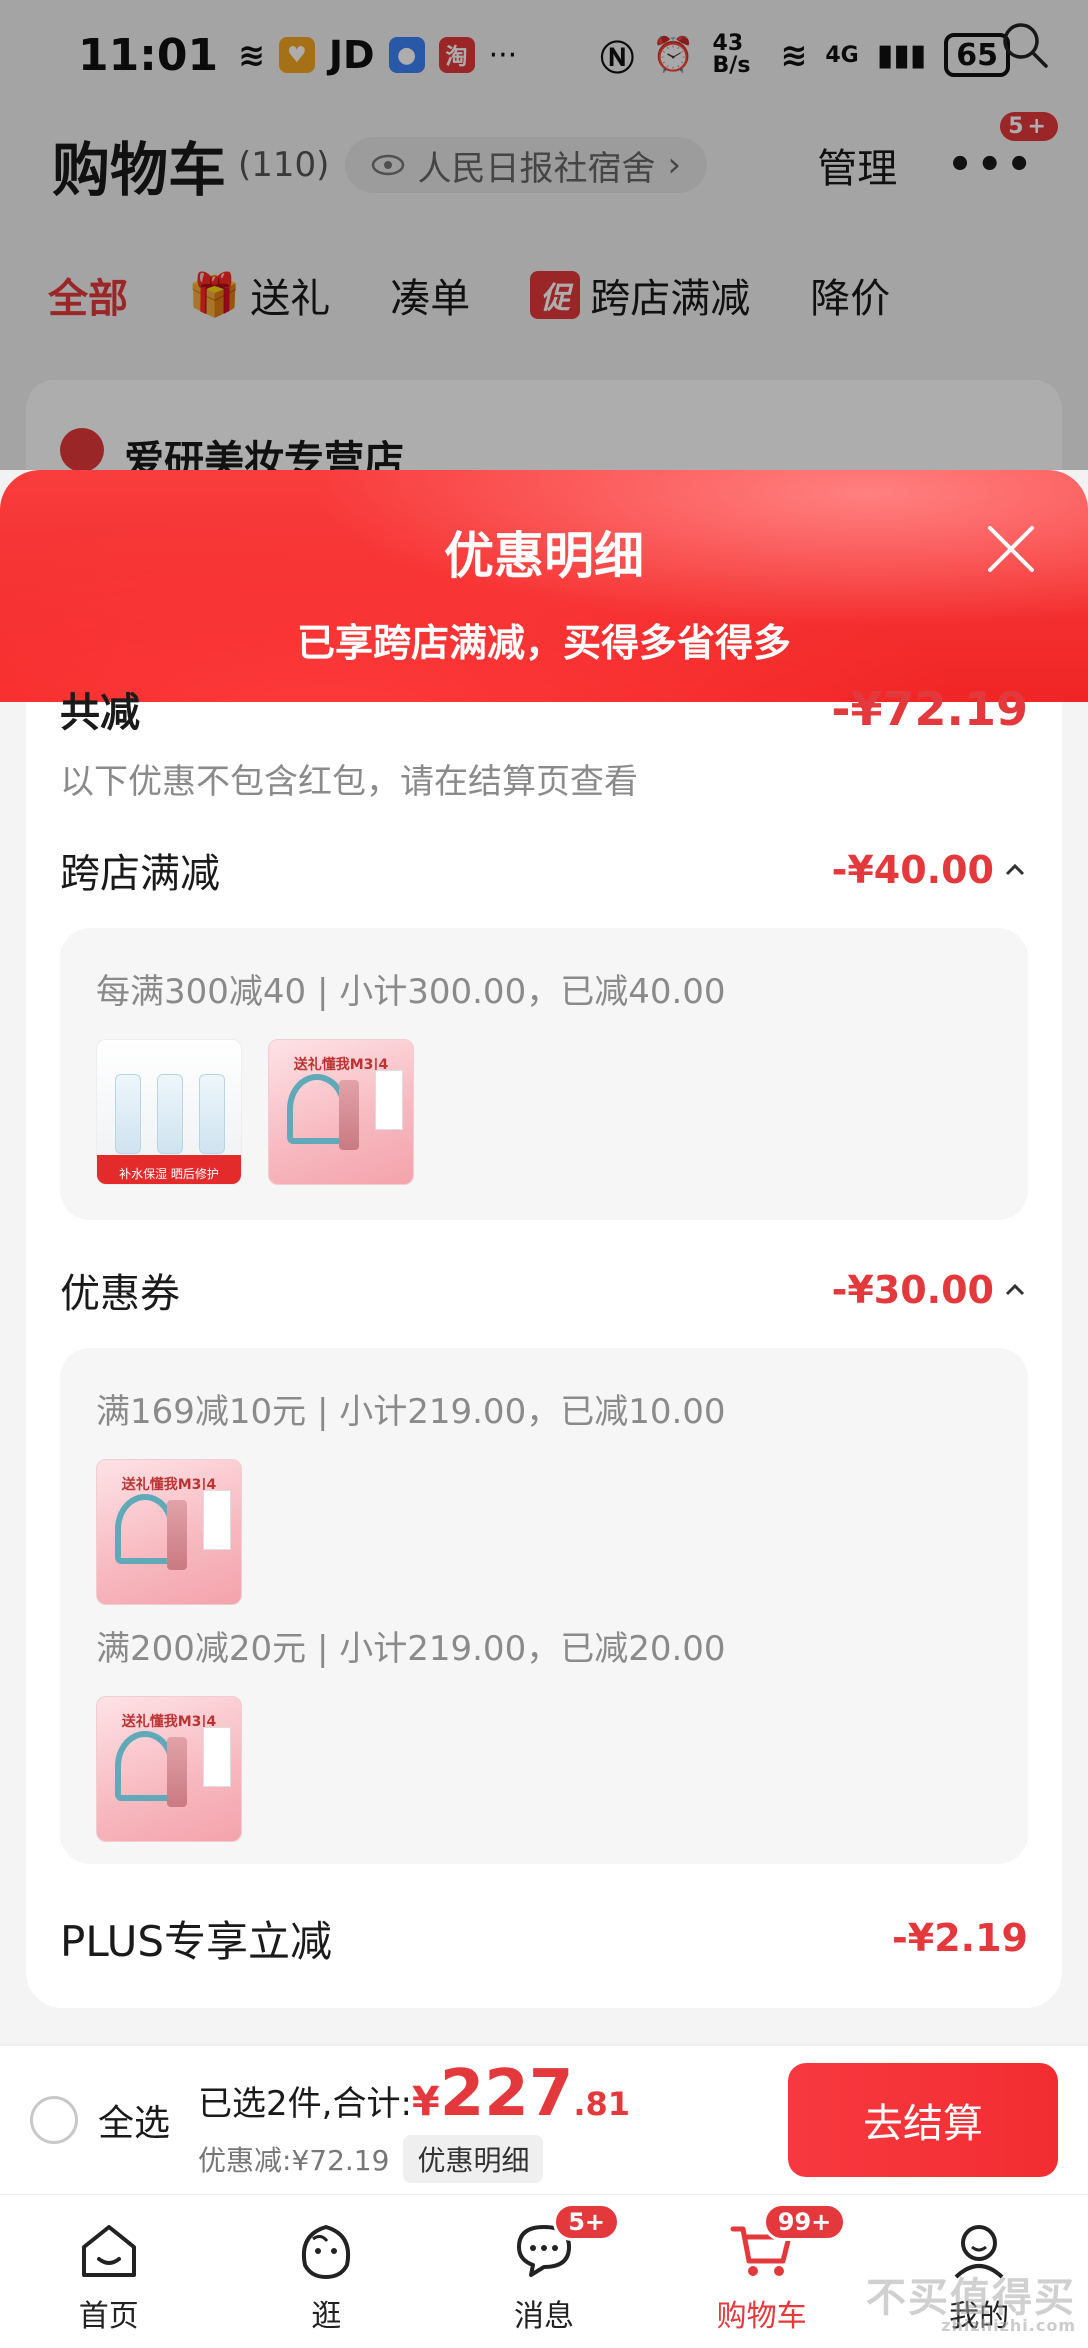 The width and height of the screenshot is (1088, 2348). What do you see at coordinates (108, 2251) in the screenshot?
I see `home-icon` at bounding box center [108, 2251].